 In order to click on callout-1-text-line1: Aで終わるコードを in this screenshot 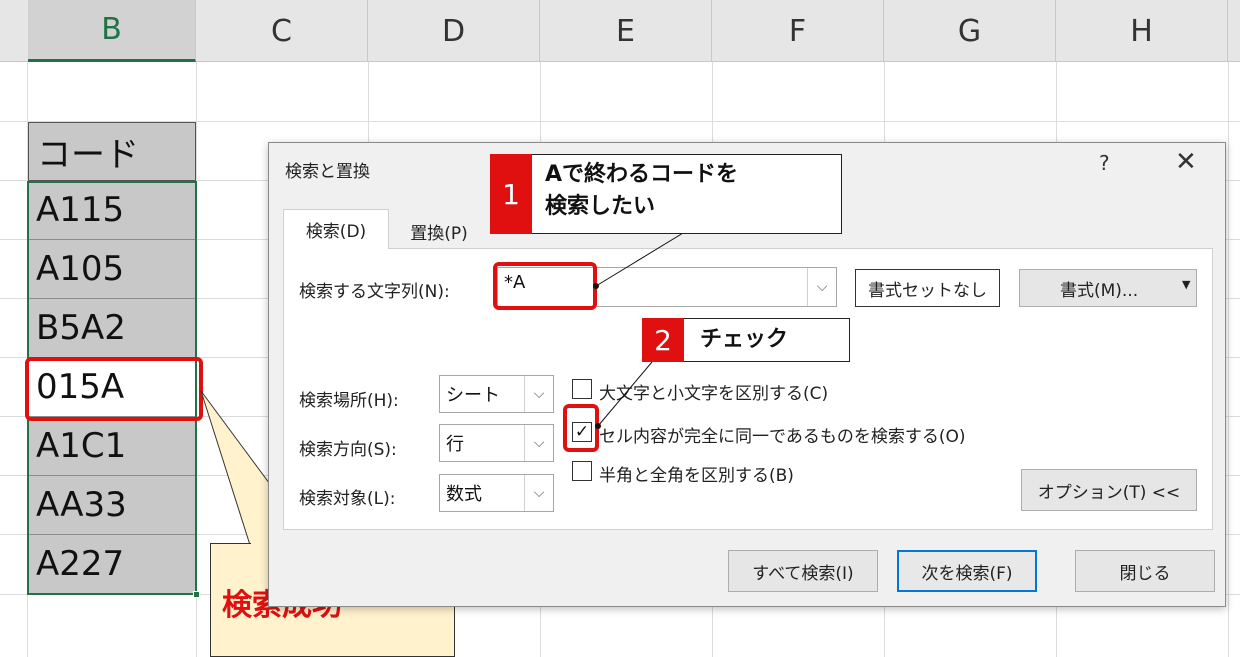, I will do `click(642, 174)`.